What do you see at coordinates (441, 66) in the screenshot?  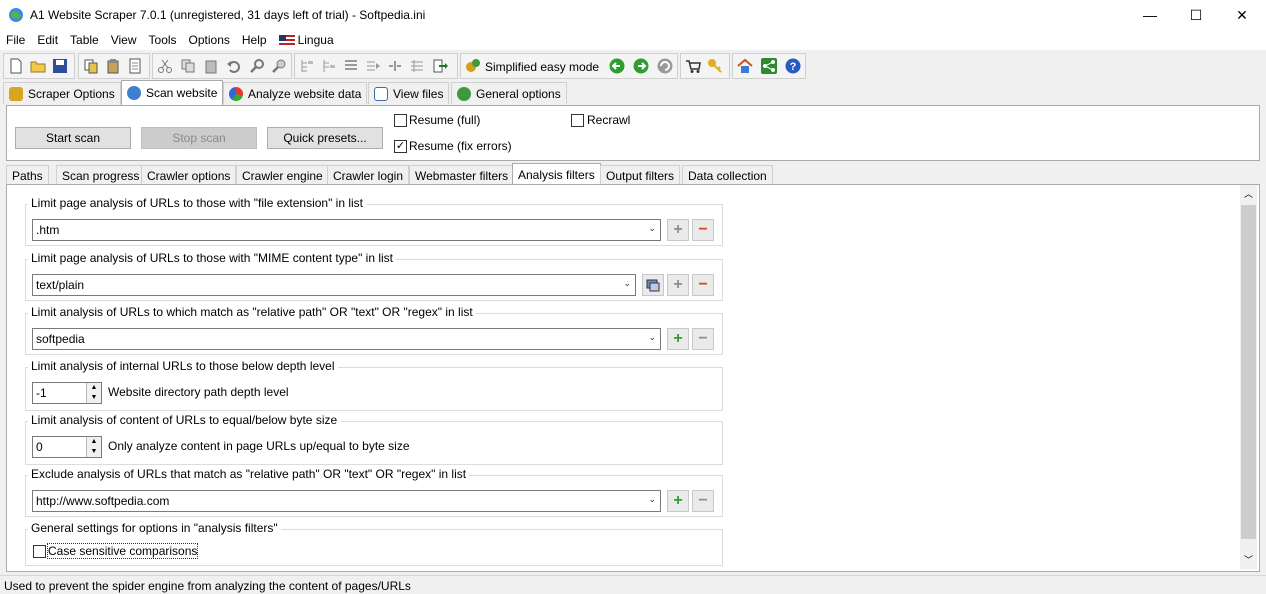 I see `tree-export-icon` at bounding box center [441, 66].